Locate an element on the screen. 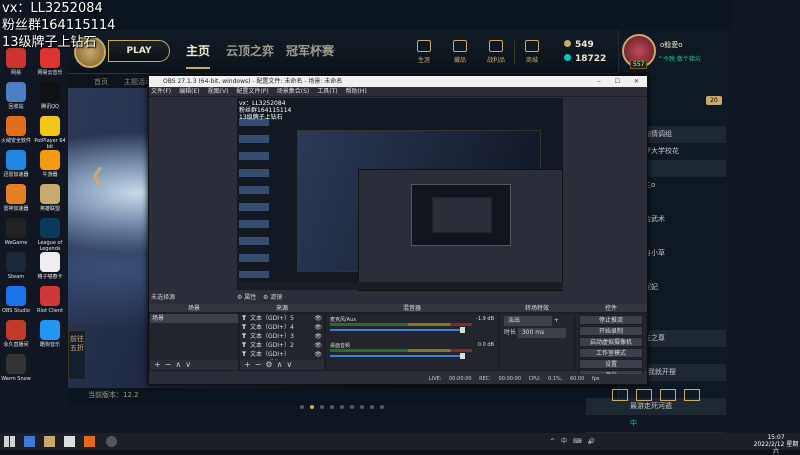  desktop-icon: 牛游器 is located at coordinates (50, 164).